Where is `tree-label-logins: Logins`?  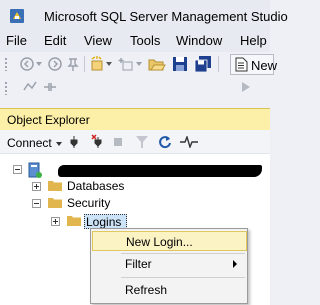 tree-label-logins: Logins is located at coordinates (104, 222).